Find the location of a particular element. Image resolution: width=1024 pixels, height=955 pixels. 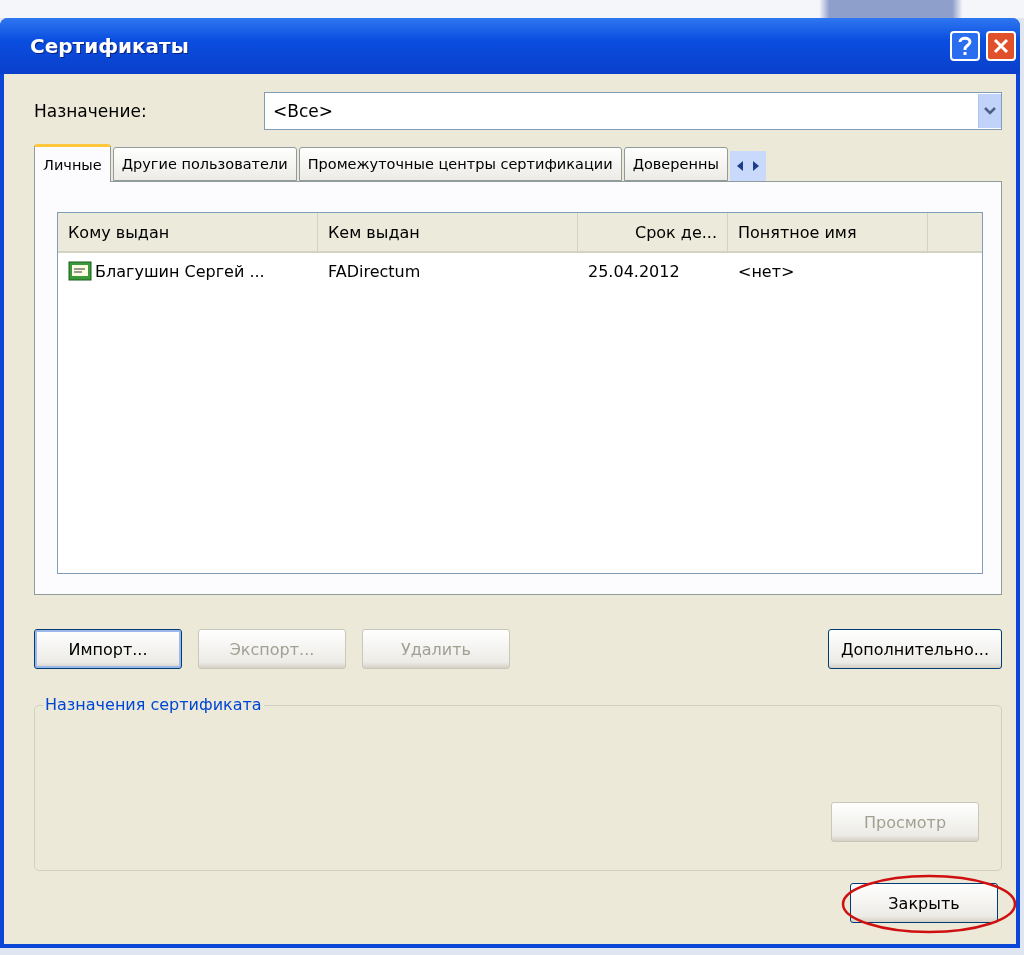

purpose-dropdown: <Все> is located at coordinates (633, 111).